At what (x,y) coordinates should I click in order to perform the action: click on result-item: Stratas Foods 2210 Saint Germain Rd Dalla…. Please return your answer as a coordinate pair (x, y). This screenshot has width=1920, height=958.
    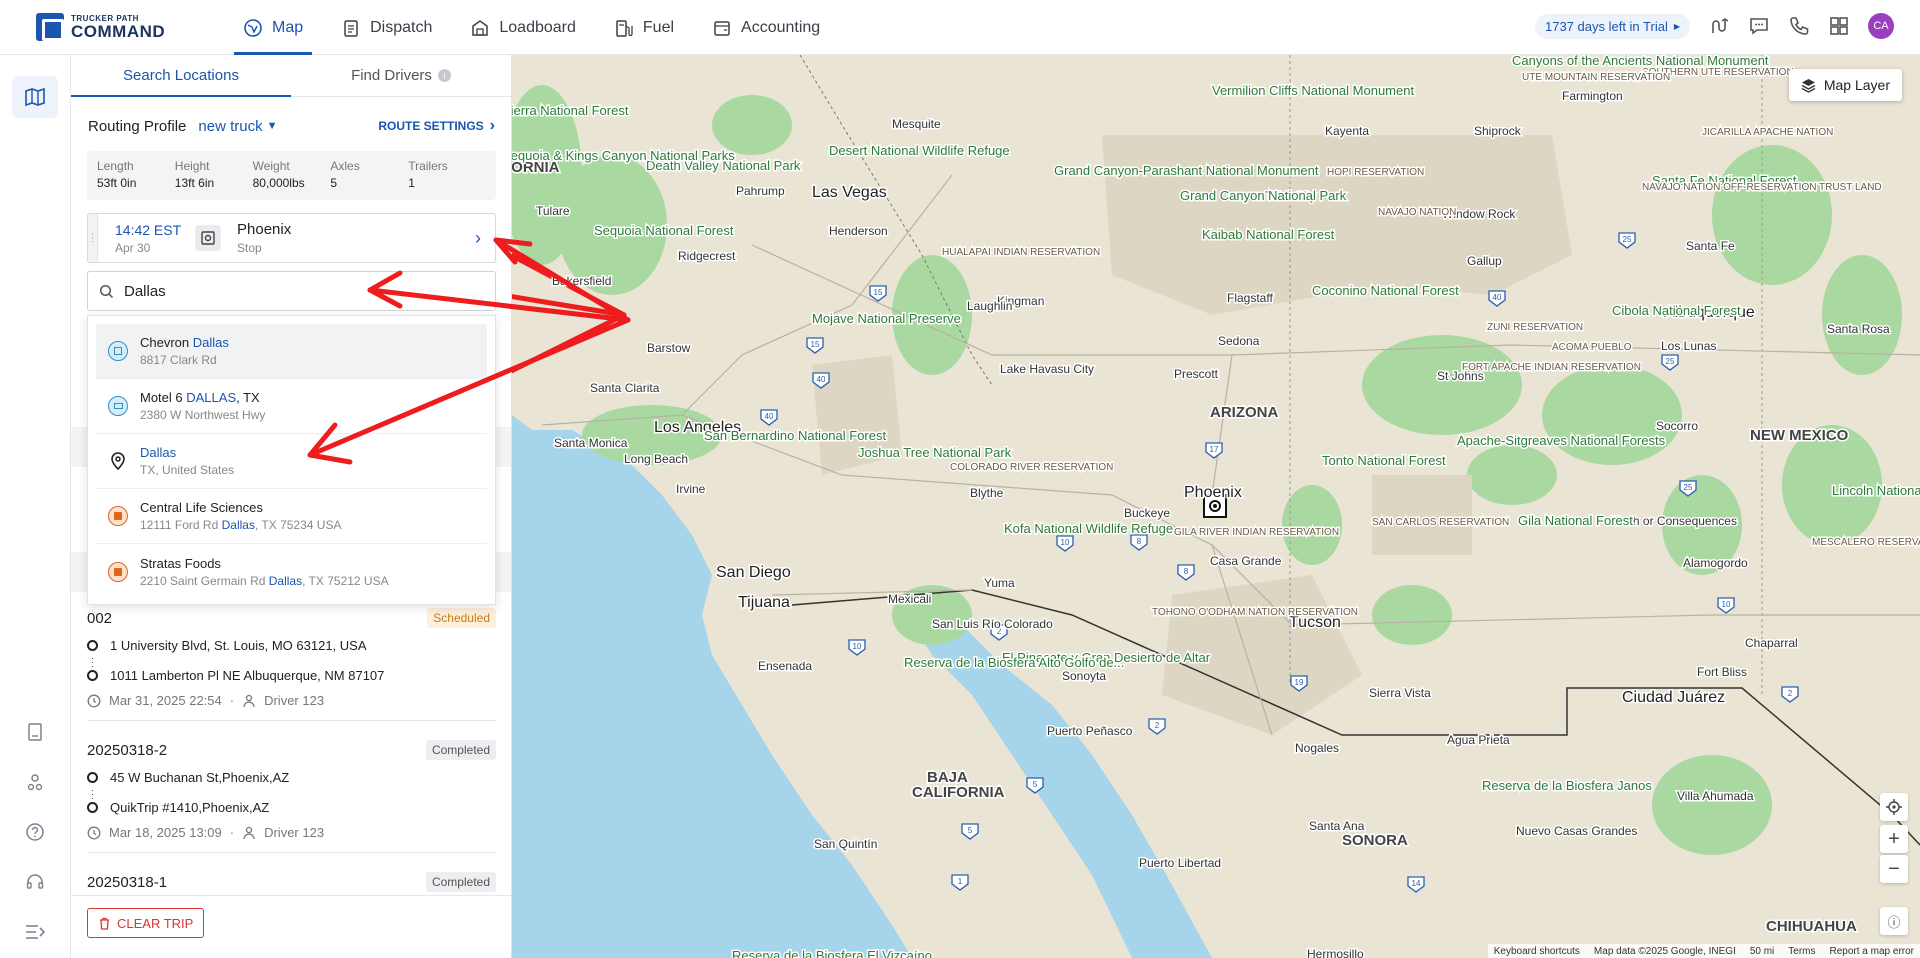
    Looking at the image, I should click on (291, 571).